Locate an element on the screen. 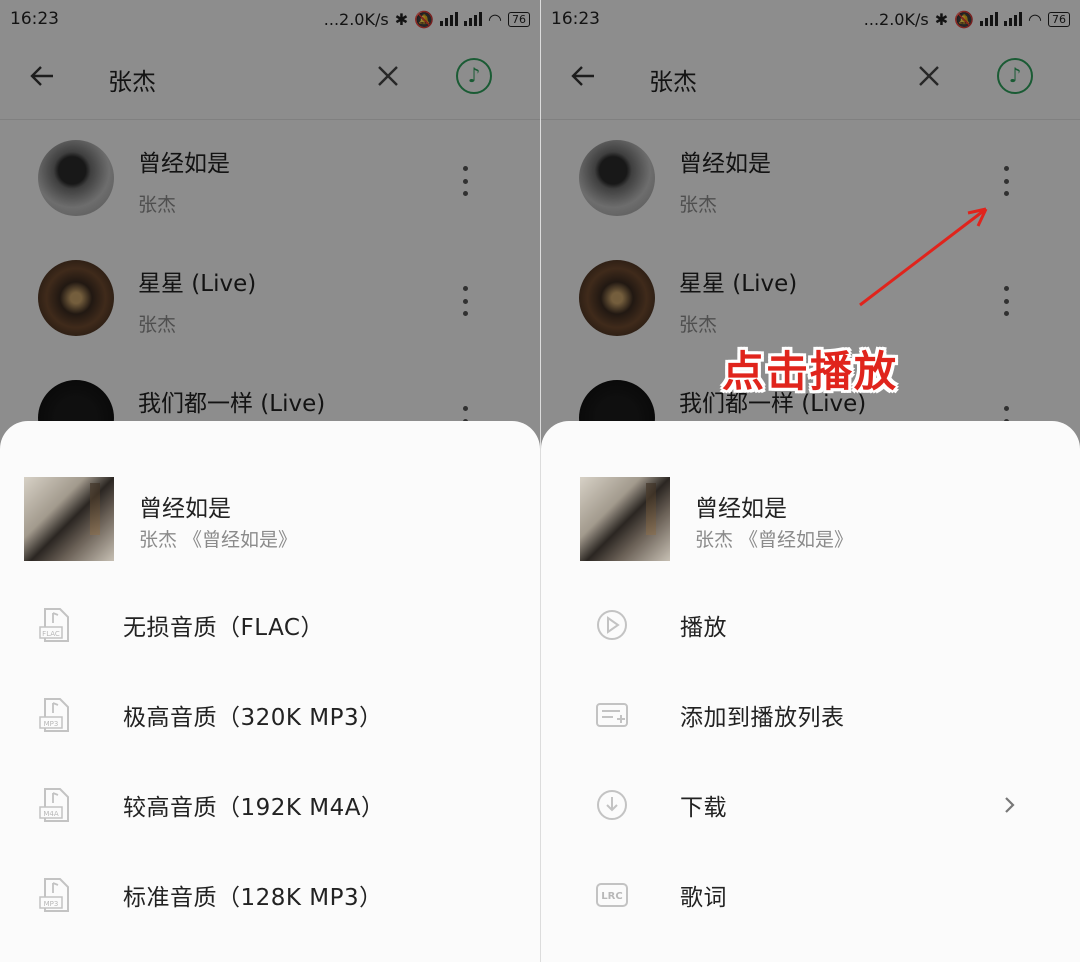 Image resolution: width=1080 pixels, height=962 pixels. svg-text: LRC is located at coordinates (611, 896).